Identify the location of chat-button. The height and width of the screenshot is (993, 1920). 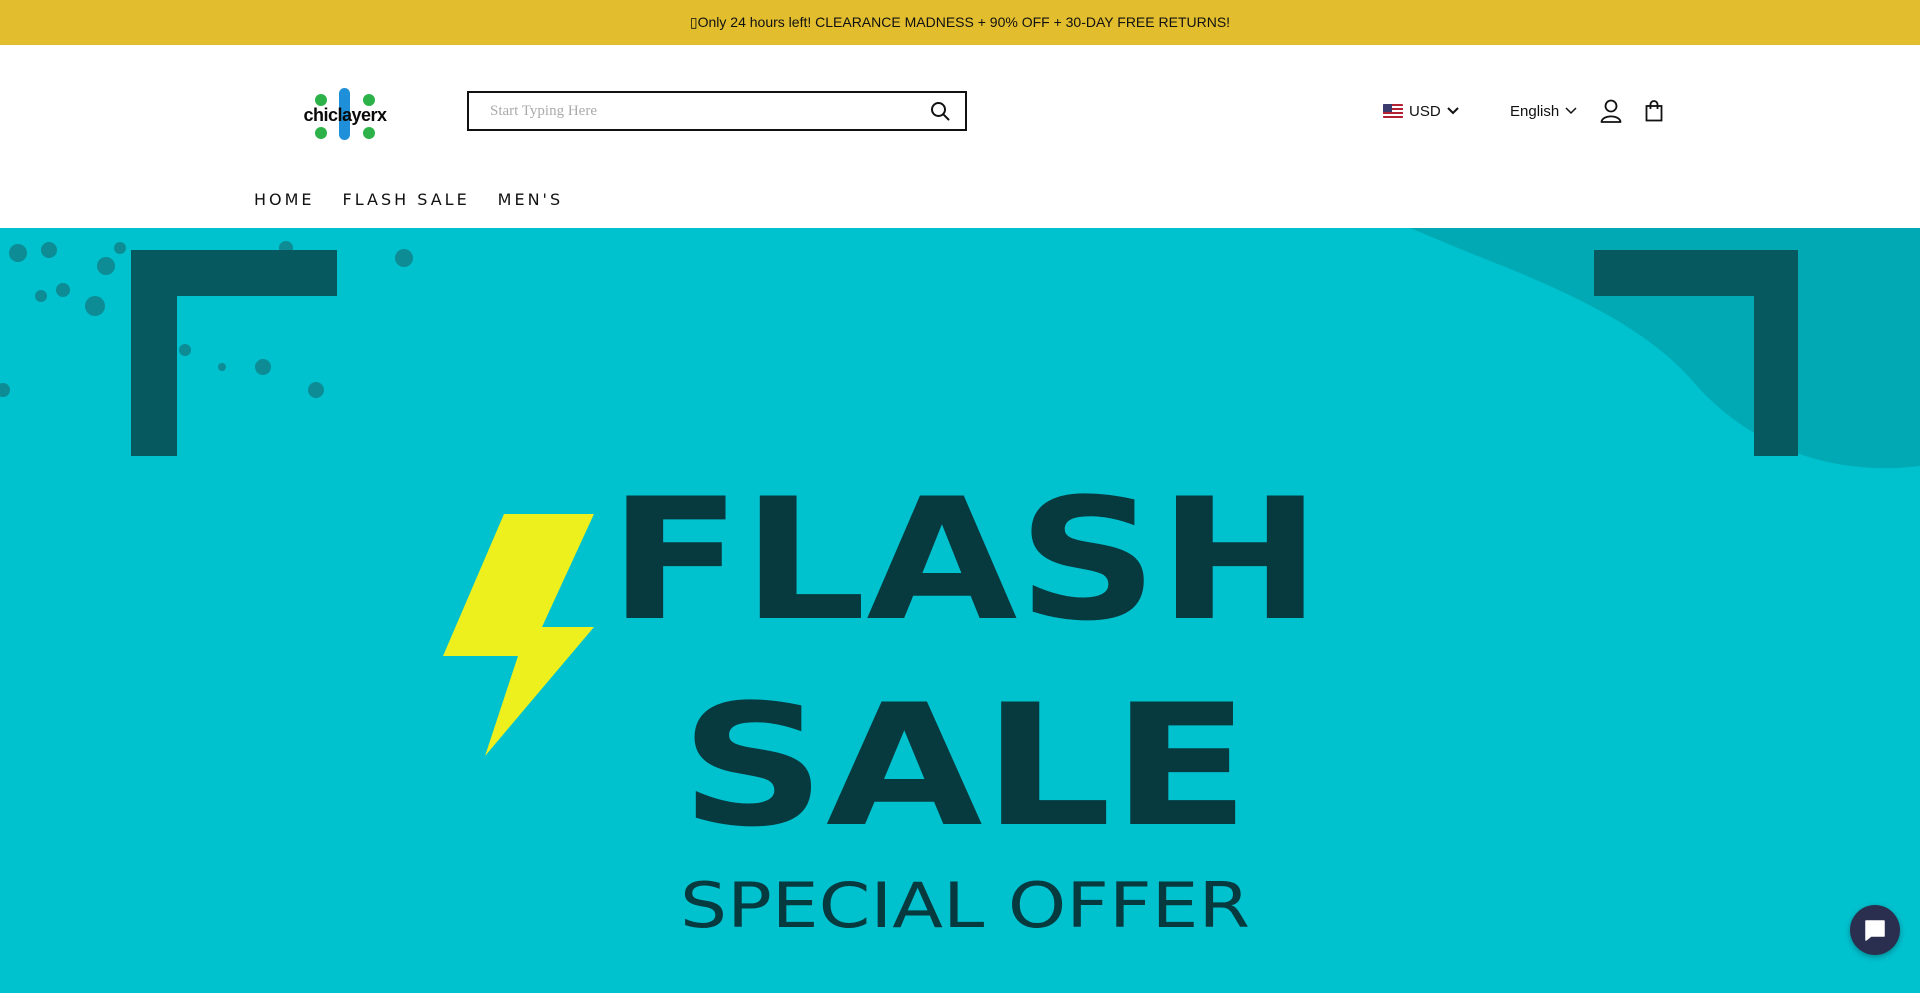
(1875, 930).